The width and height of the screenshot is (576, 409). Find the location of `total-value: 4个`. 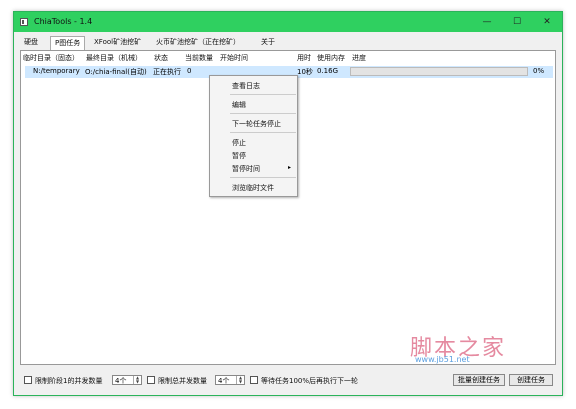

total-value: 4个 is located at coordinates (224, 381).